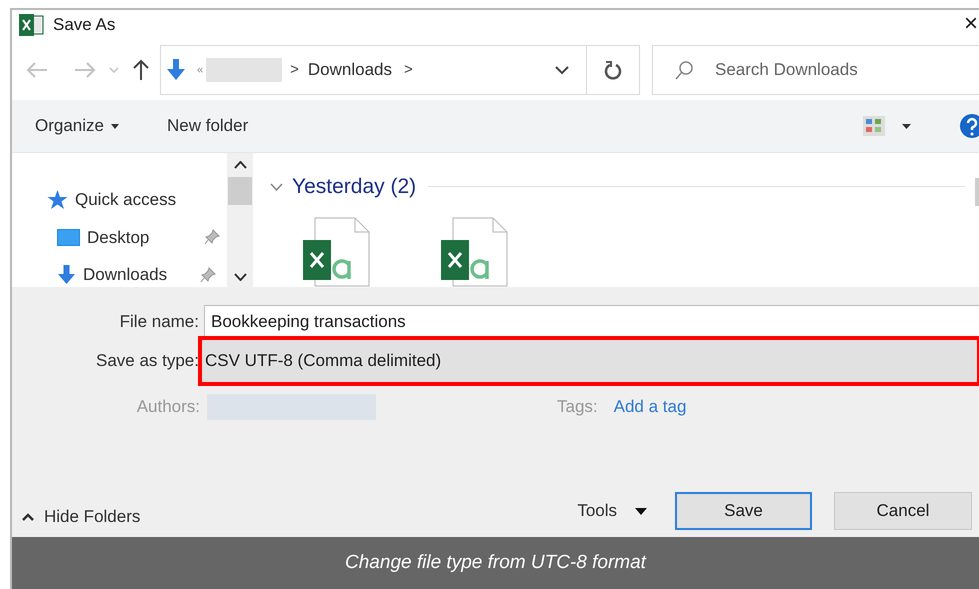 The image size is (979, 589). I want to click on cancel-button: Cancel, so click(903, 511).